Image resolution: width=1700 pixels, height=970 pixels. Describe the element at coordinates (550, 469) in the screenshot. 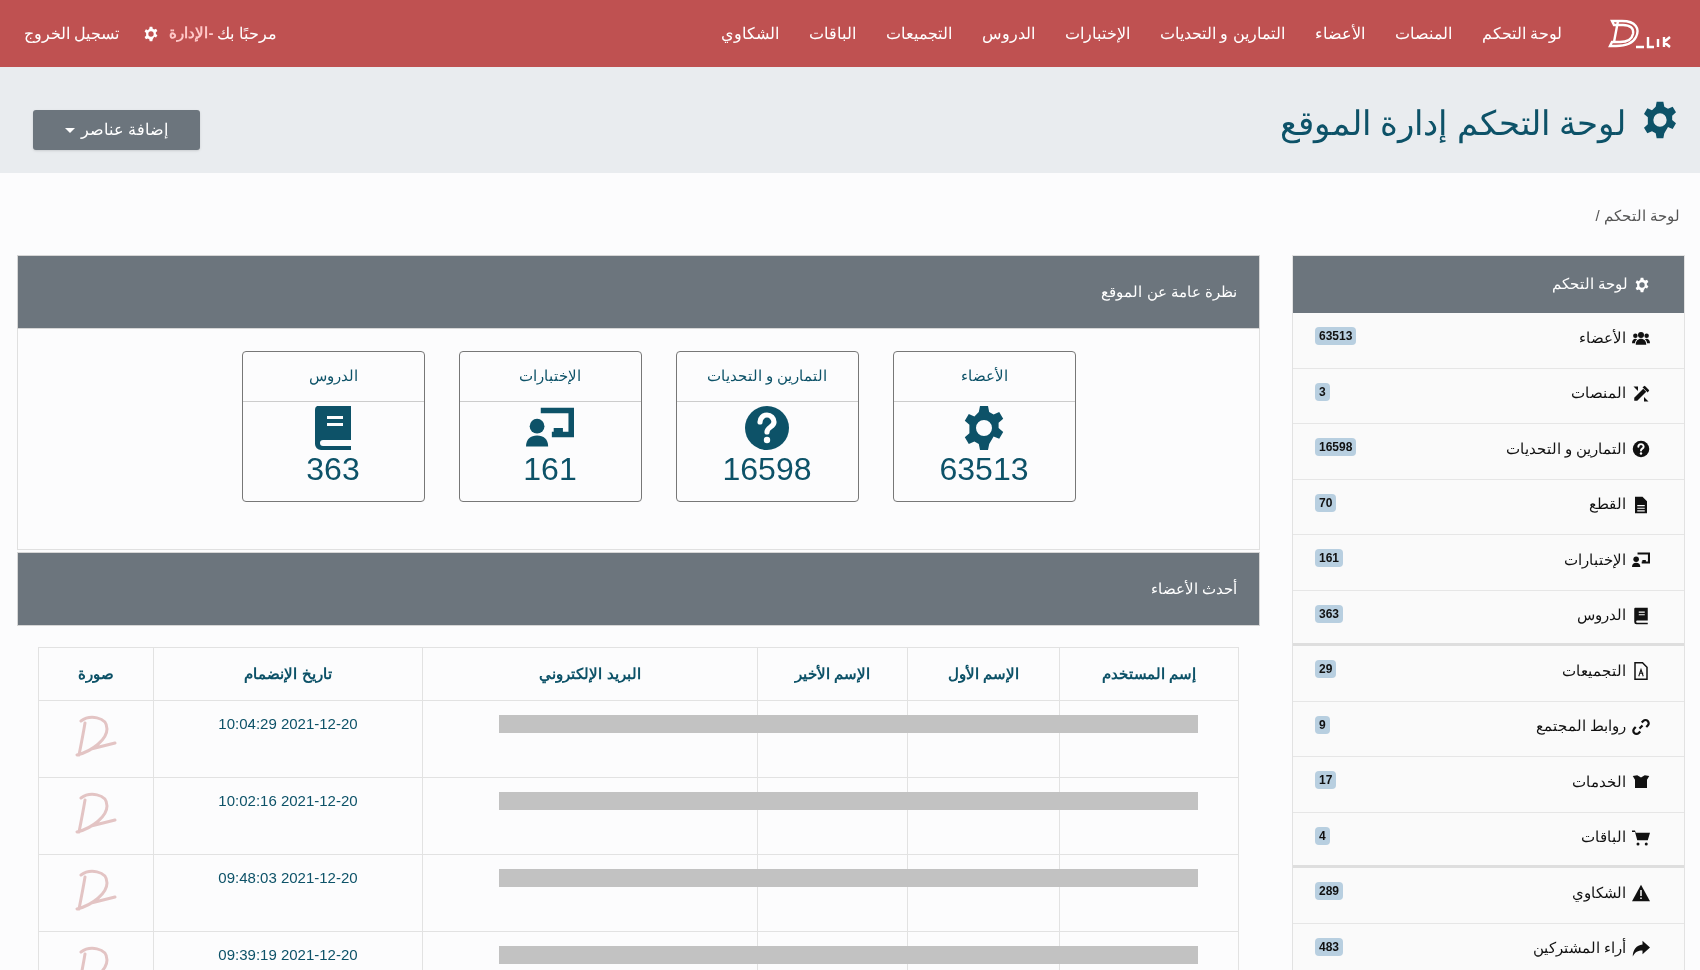

I see `stat-value: 161` at that location.